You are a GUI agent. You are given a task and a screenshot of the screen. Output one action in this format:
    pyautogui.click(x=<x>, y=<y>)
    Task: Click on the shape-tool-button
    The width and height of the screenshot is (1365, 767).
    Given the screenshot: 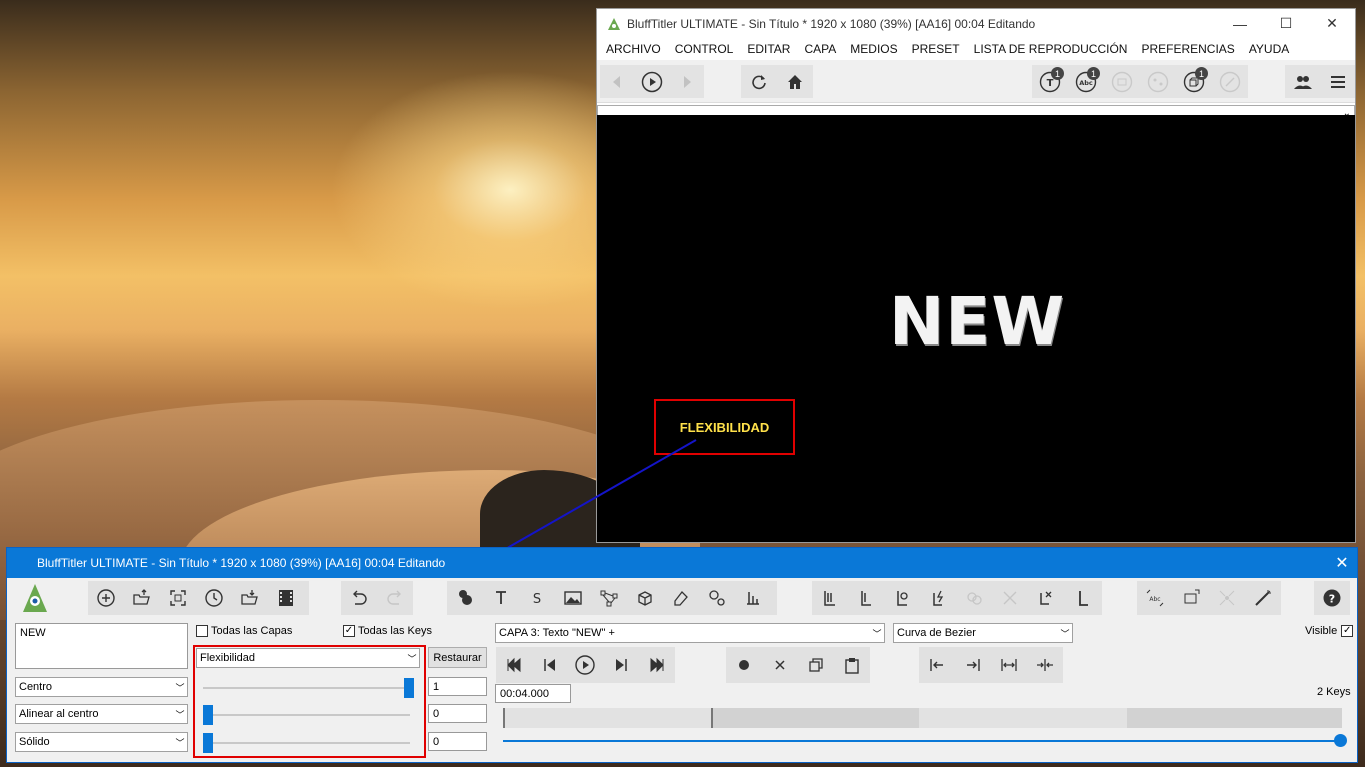 What is the action you would take?
    pyautogui.click(x=609, y=598)
    